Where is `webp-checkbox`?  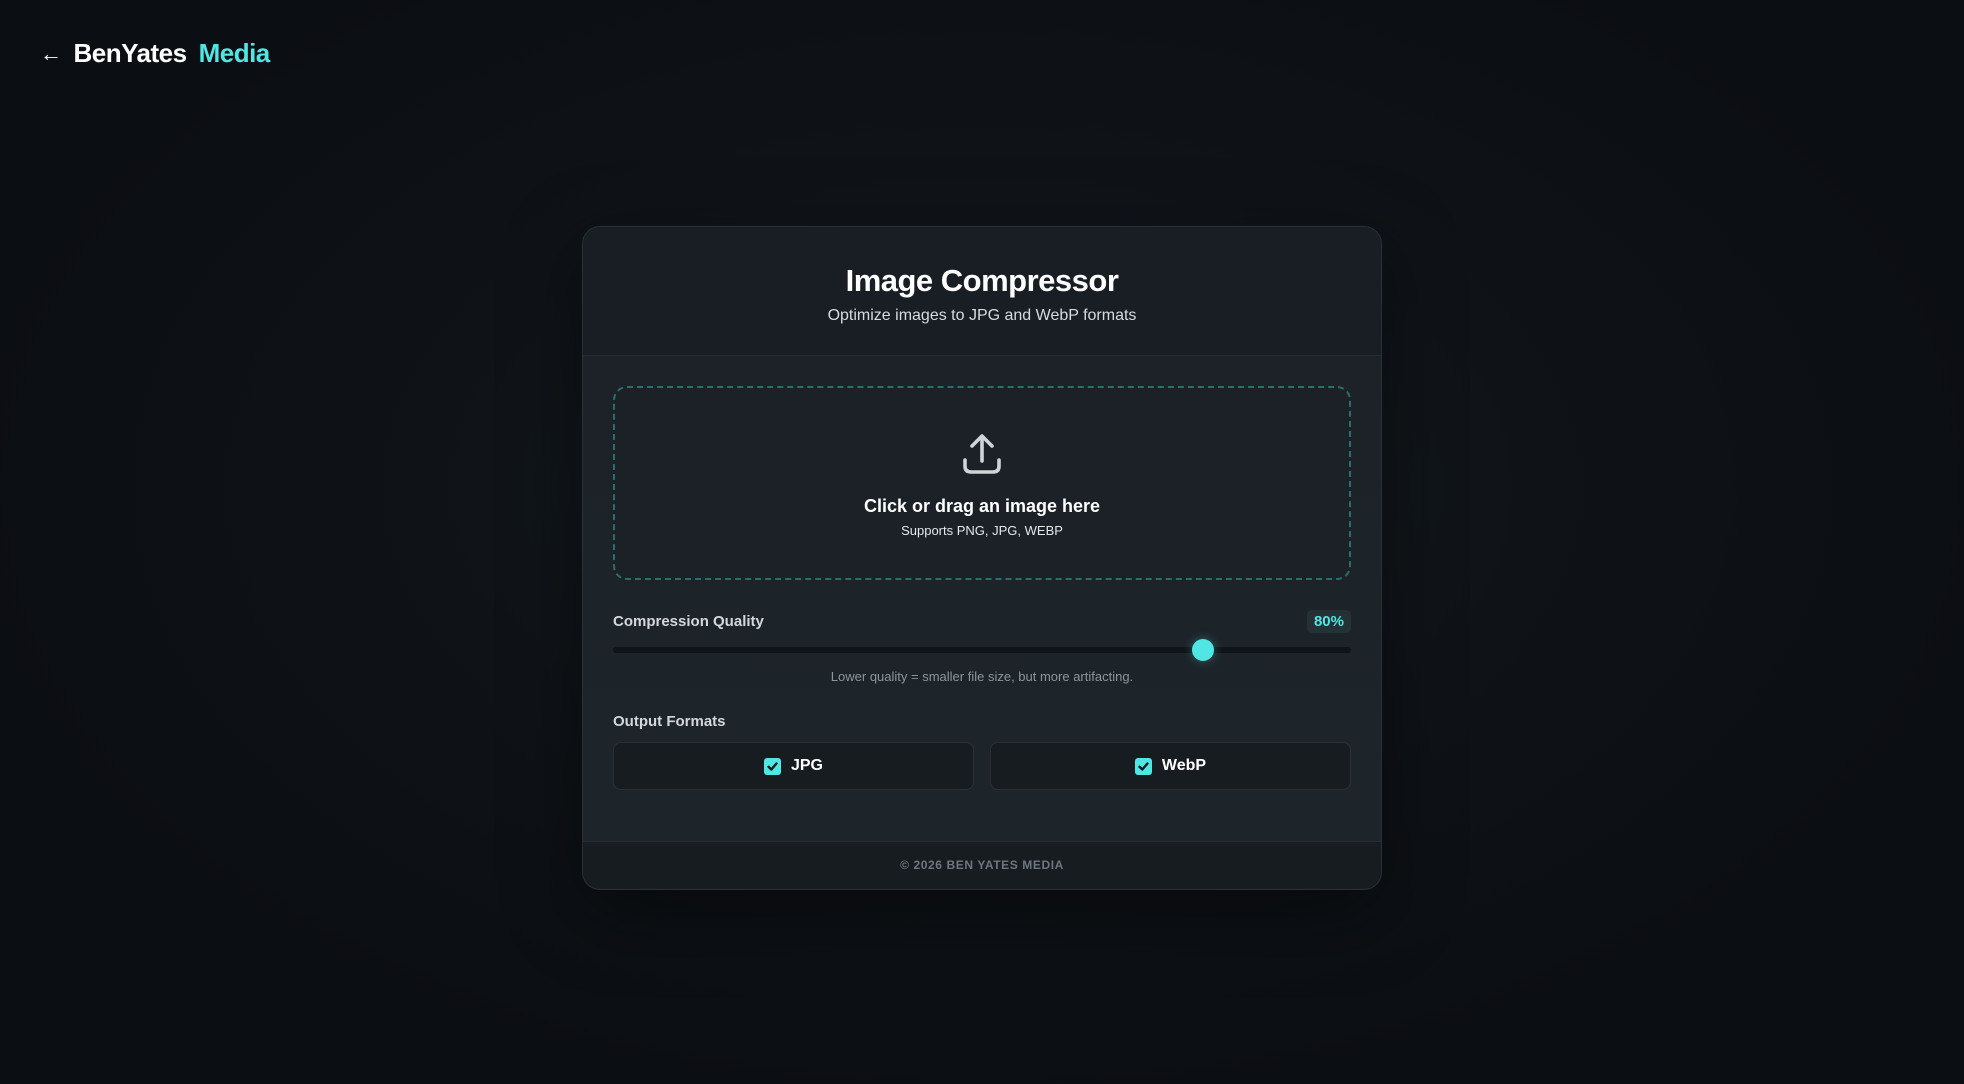 webp-checkbox is located at coordinates (1143, 766).